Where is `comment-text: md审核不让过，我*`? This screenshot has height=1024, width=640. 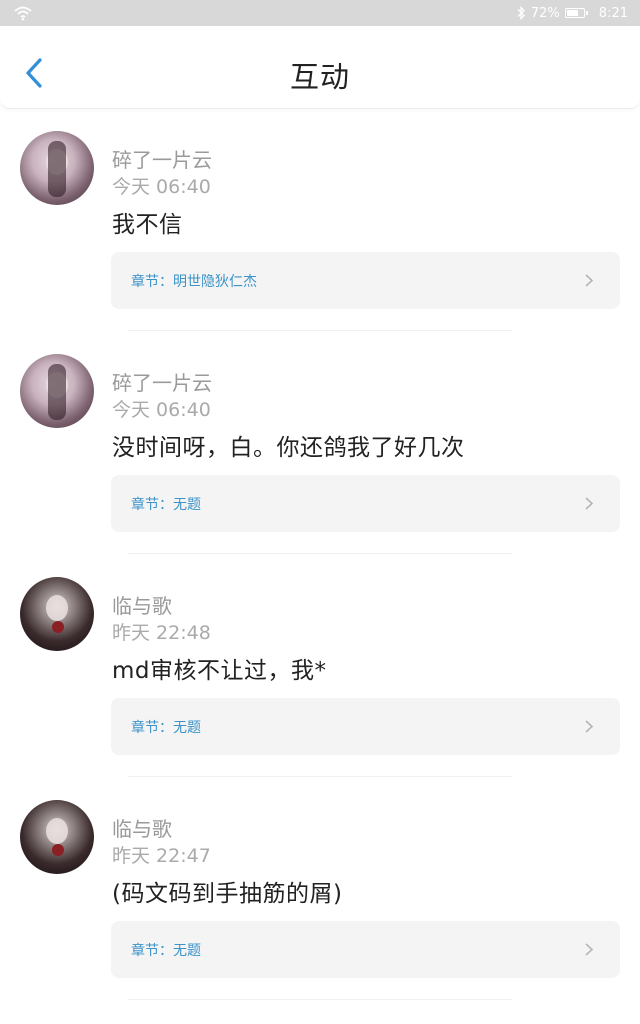
comment-text: md审核不让过，我* is located at coordinates (219, 671).